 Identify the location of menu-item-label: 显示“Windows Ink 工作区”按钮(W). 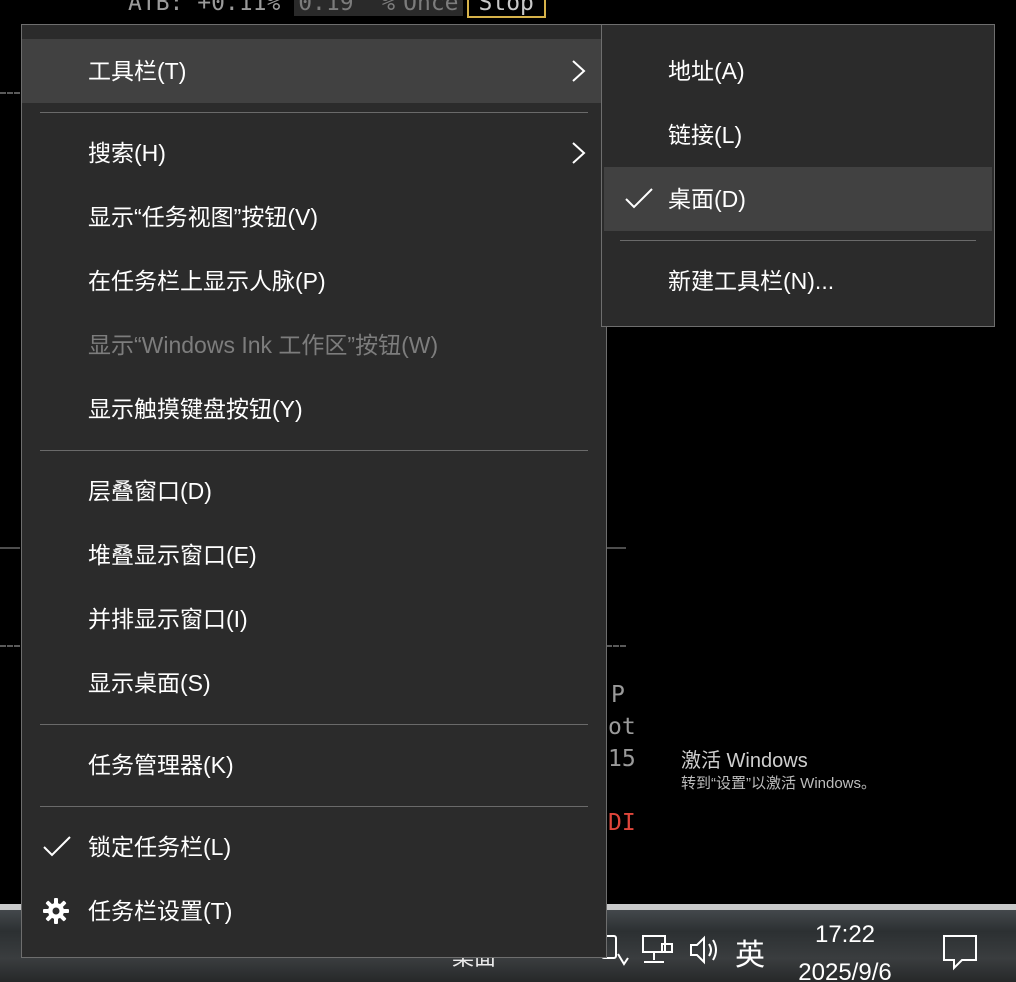
(263, 345).